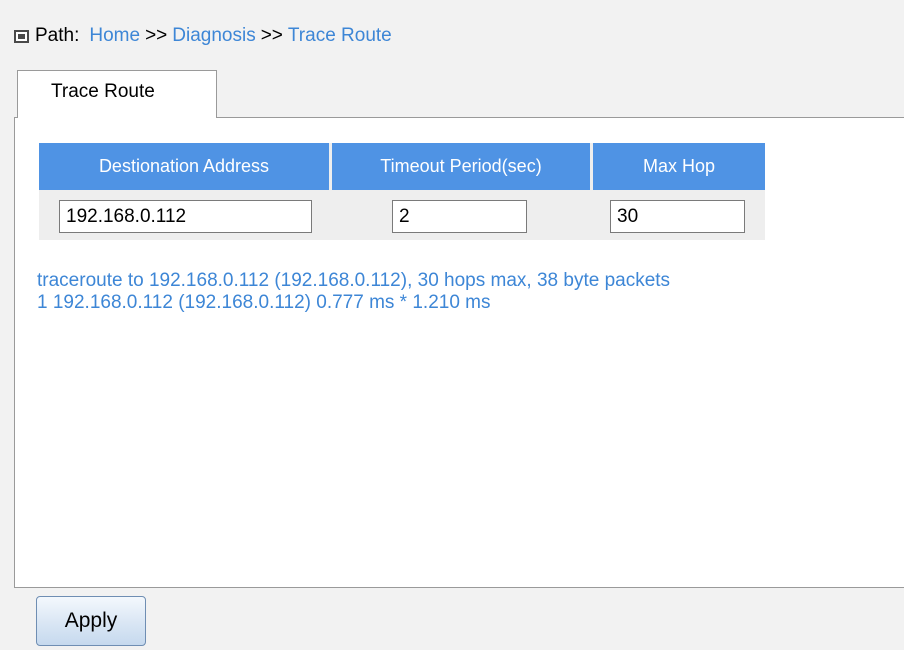 This screenshot has width=904, height=650. Describe the element at coordinates (91, 621) in the screenshot. I see `apply-button: Apply` at that location.